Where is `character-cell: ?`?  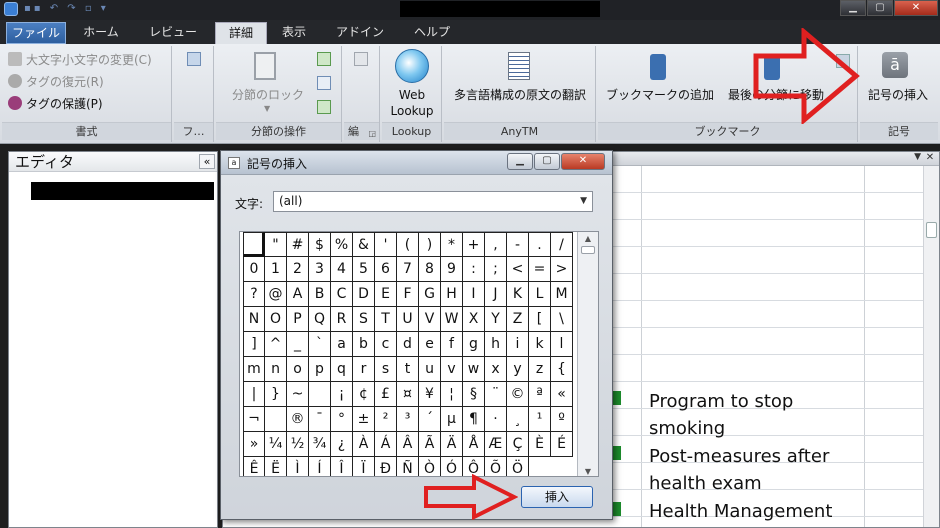
character-cell: ? is located at coordinates (254, 294).